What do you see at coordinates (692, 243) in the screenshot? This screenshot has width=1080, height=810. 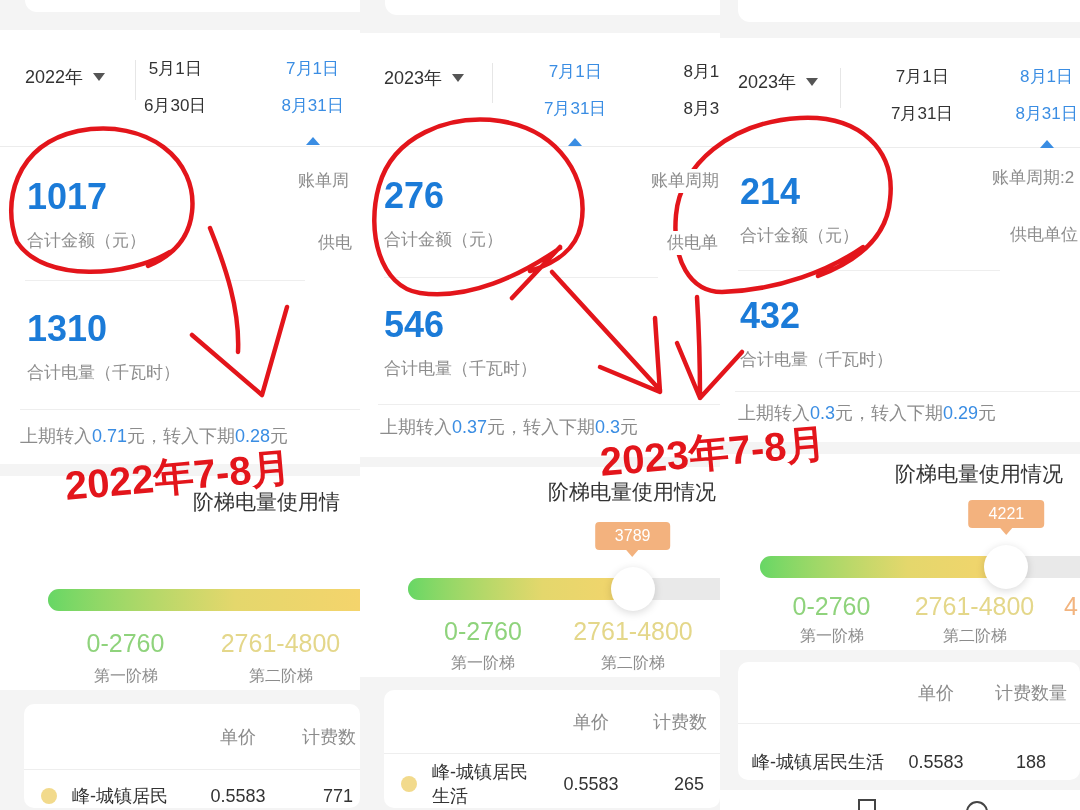 I see `bill-info-label: 供电单` at bounding box center [692, 243].